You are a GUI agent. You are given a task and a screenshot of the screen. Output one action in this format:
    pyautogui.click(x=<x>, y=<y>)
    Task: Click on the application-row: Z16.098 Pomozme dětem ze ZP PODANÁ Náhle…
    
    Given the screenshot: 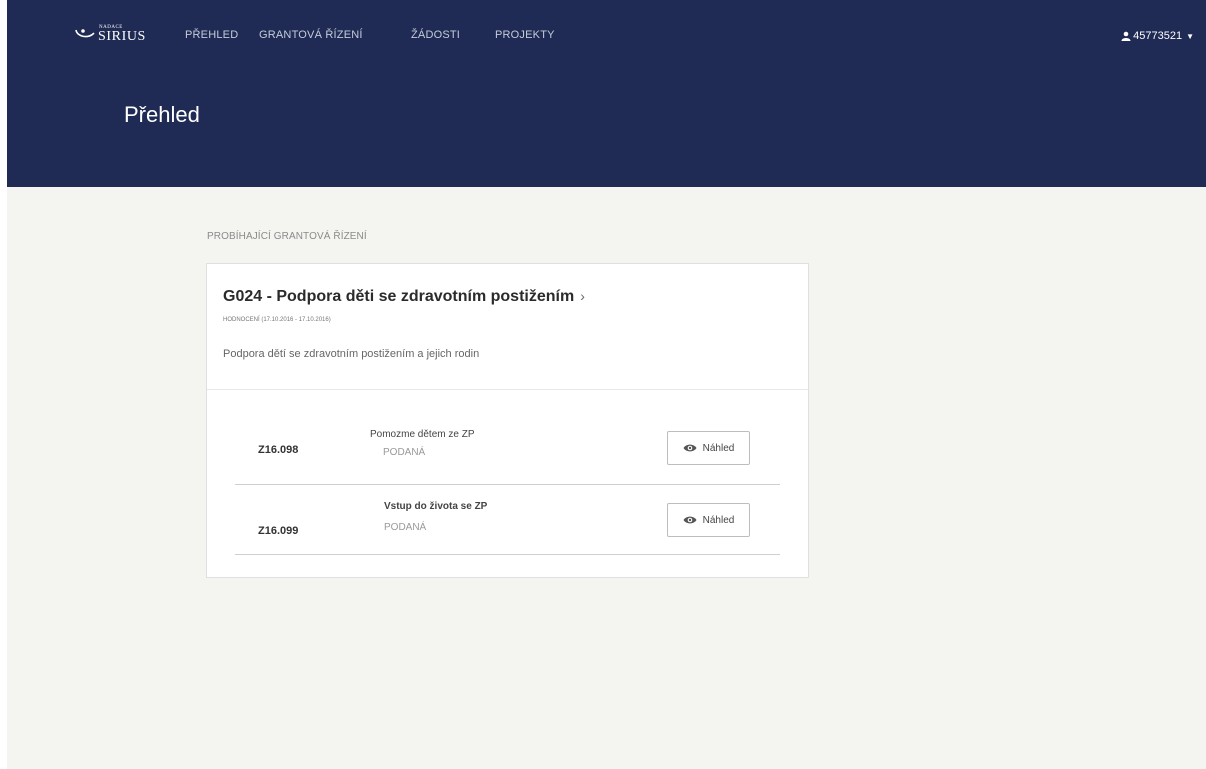 What is the action you would take?
    pyautogui.click(x=507, y=449)
    